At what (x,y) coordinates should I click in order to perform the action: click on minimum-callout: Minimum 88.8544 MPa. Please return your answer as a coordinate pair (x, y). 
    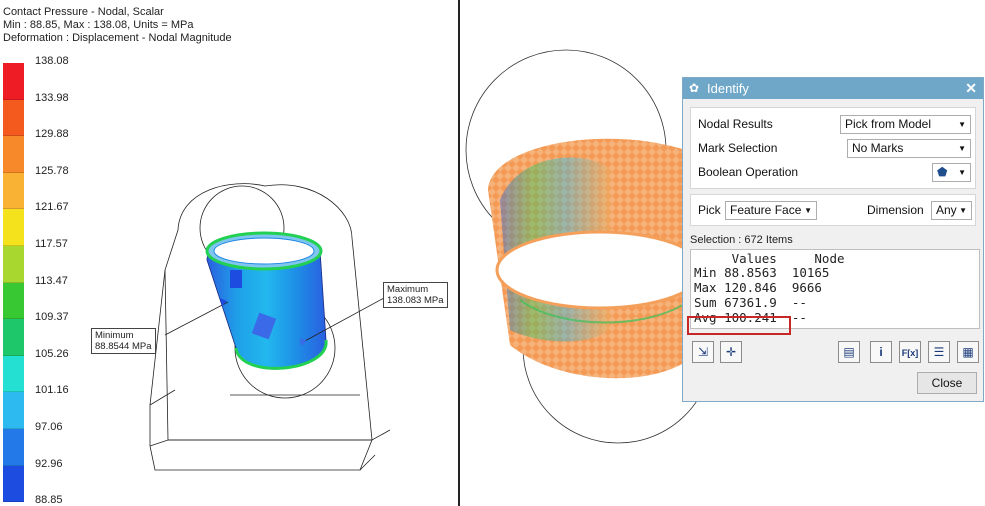
    Looking at the image, I should click on (123, 341).